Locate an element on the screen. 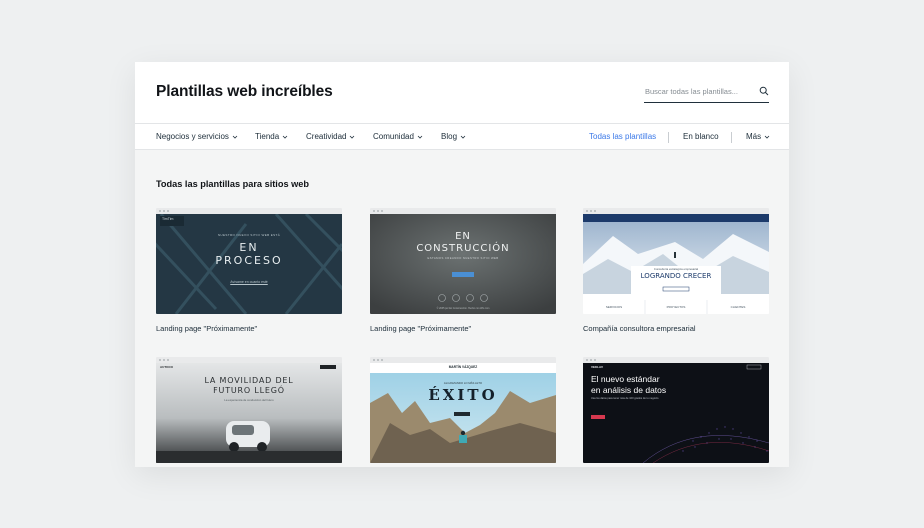 The width and height of the screenshot is (924, 528). nav-item-label: Tienda is located at coordinates (267, 136).